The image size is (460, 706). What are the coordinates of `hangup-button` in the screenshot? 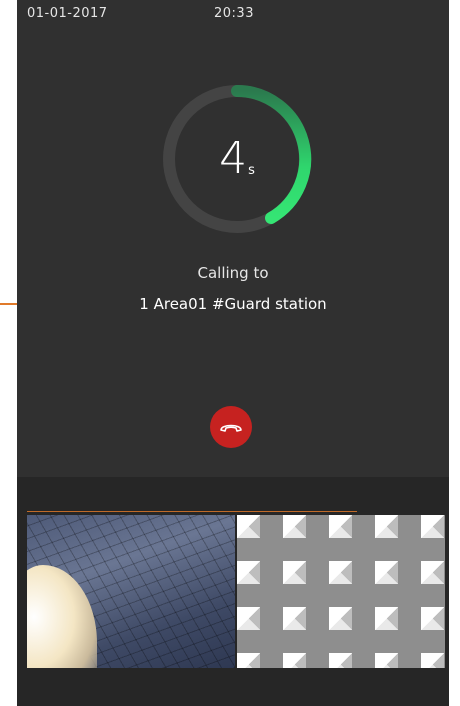 It's located at (231, 427).